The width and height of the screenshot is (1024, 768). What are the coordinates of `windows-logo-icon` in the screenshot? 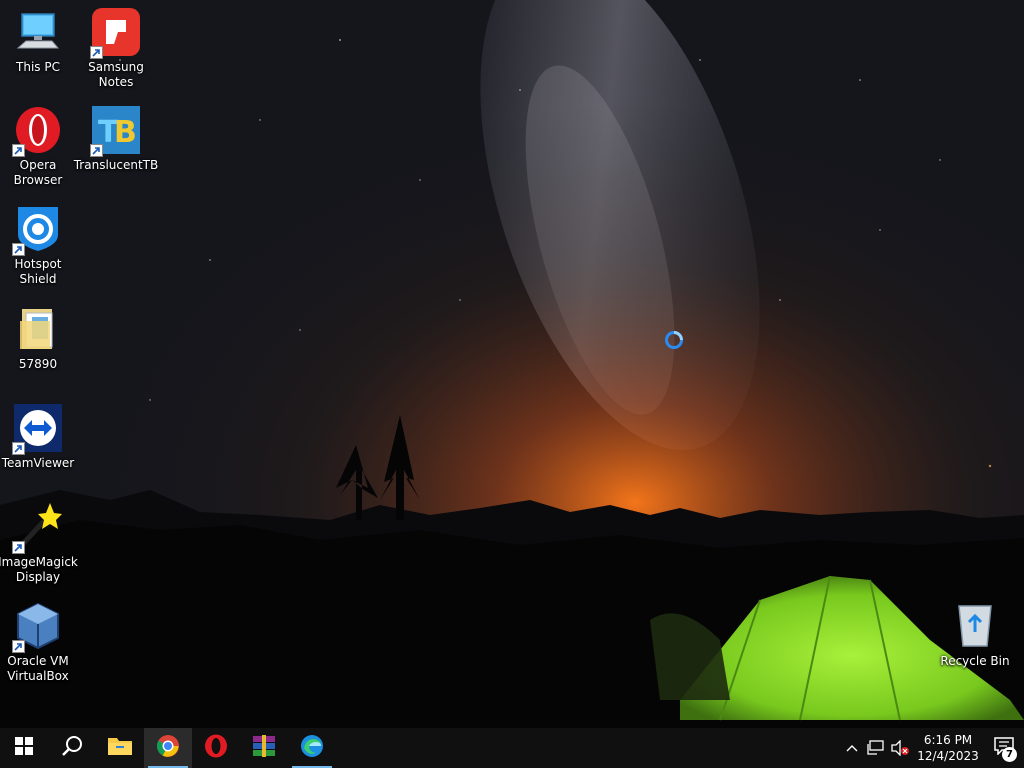 It's located at (24, 748).